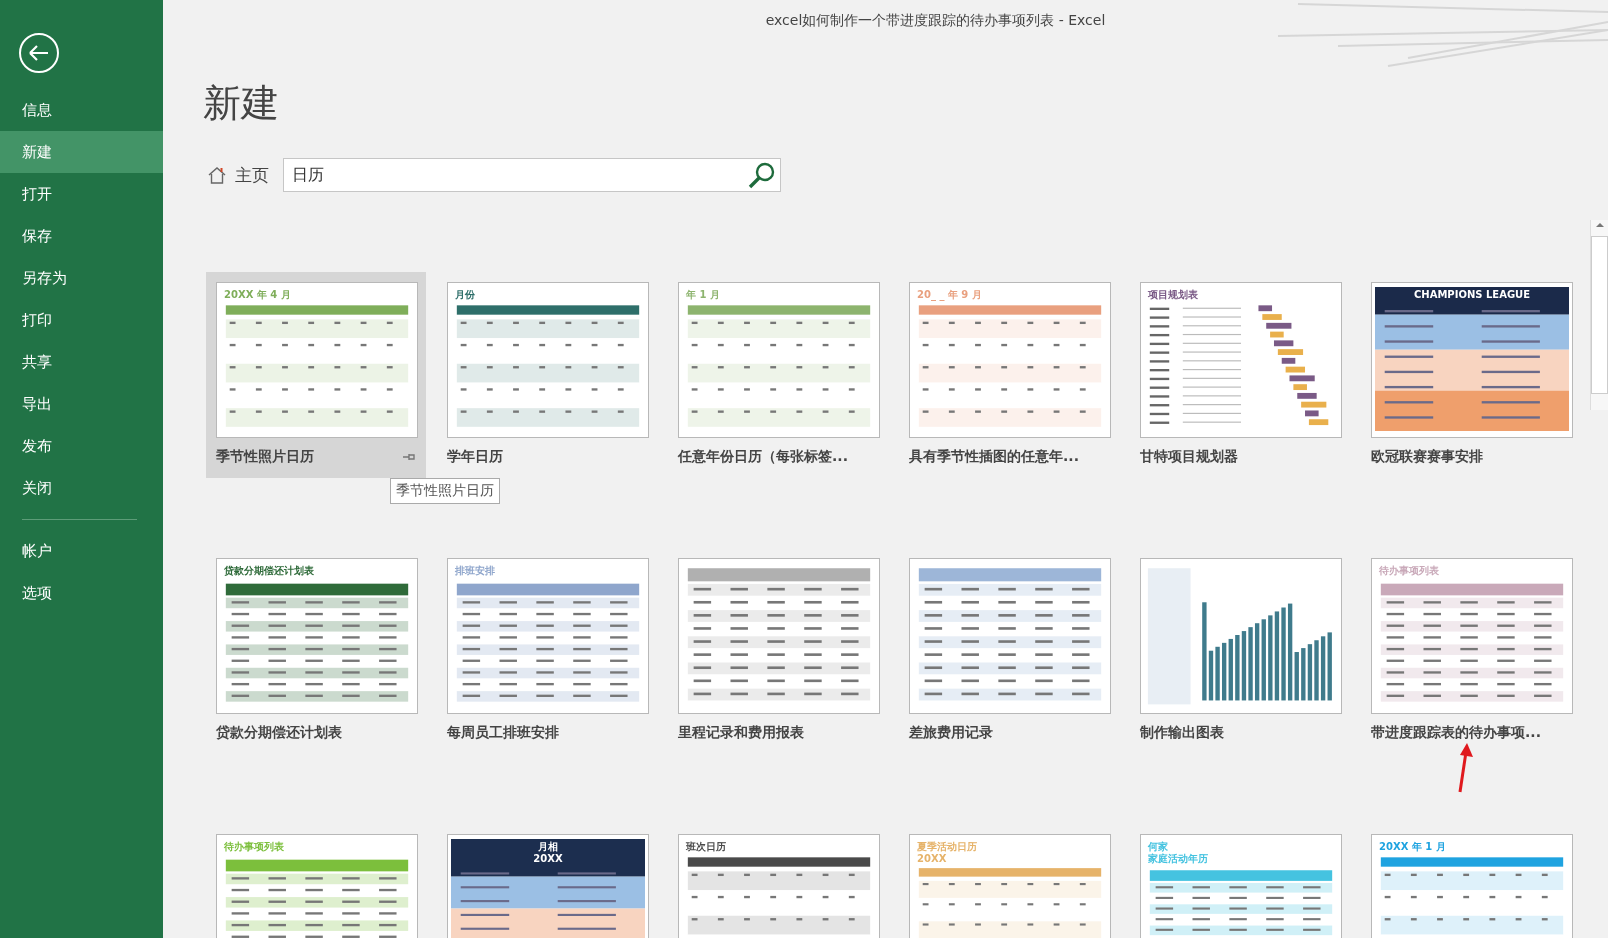 This screenshot has height=938, width=1608. What do you see at coordinates (241, 103) in the screenshot?
I see `page-heading: 新建` at bounding box center [241, 103].